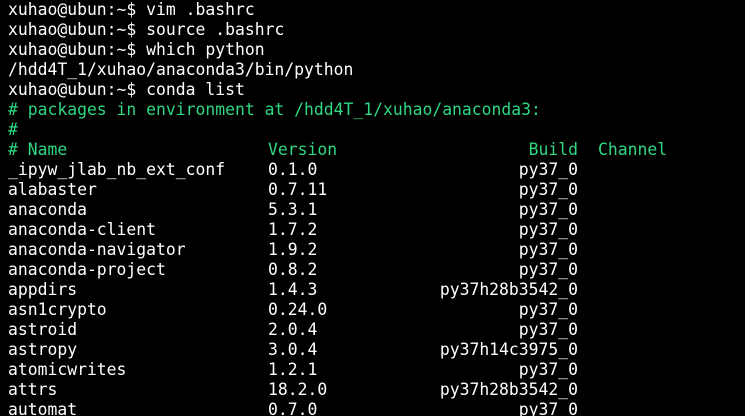 The height and width of the screenshot is (416, 745). I want to click on command: which python, so click(205, 49).